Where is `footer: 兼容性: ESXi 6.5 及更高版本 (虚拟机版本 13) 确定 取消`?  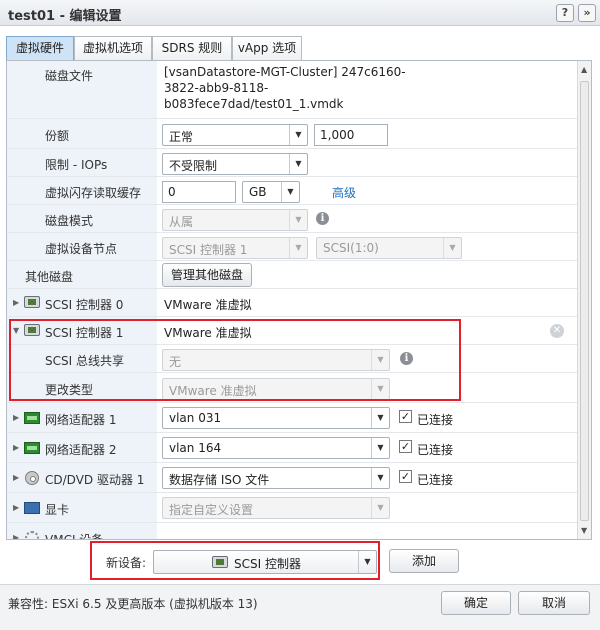 footer: 兼容性: ESXi 6.5 及更高版本 (虚拟机版本 13) 确定 取消 is located at coordinates (300, 607).